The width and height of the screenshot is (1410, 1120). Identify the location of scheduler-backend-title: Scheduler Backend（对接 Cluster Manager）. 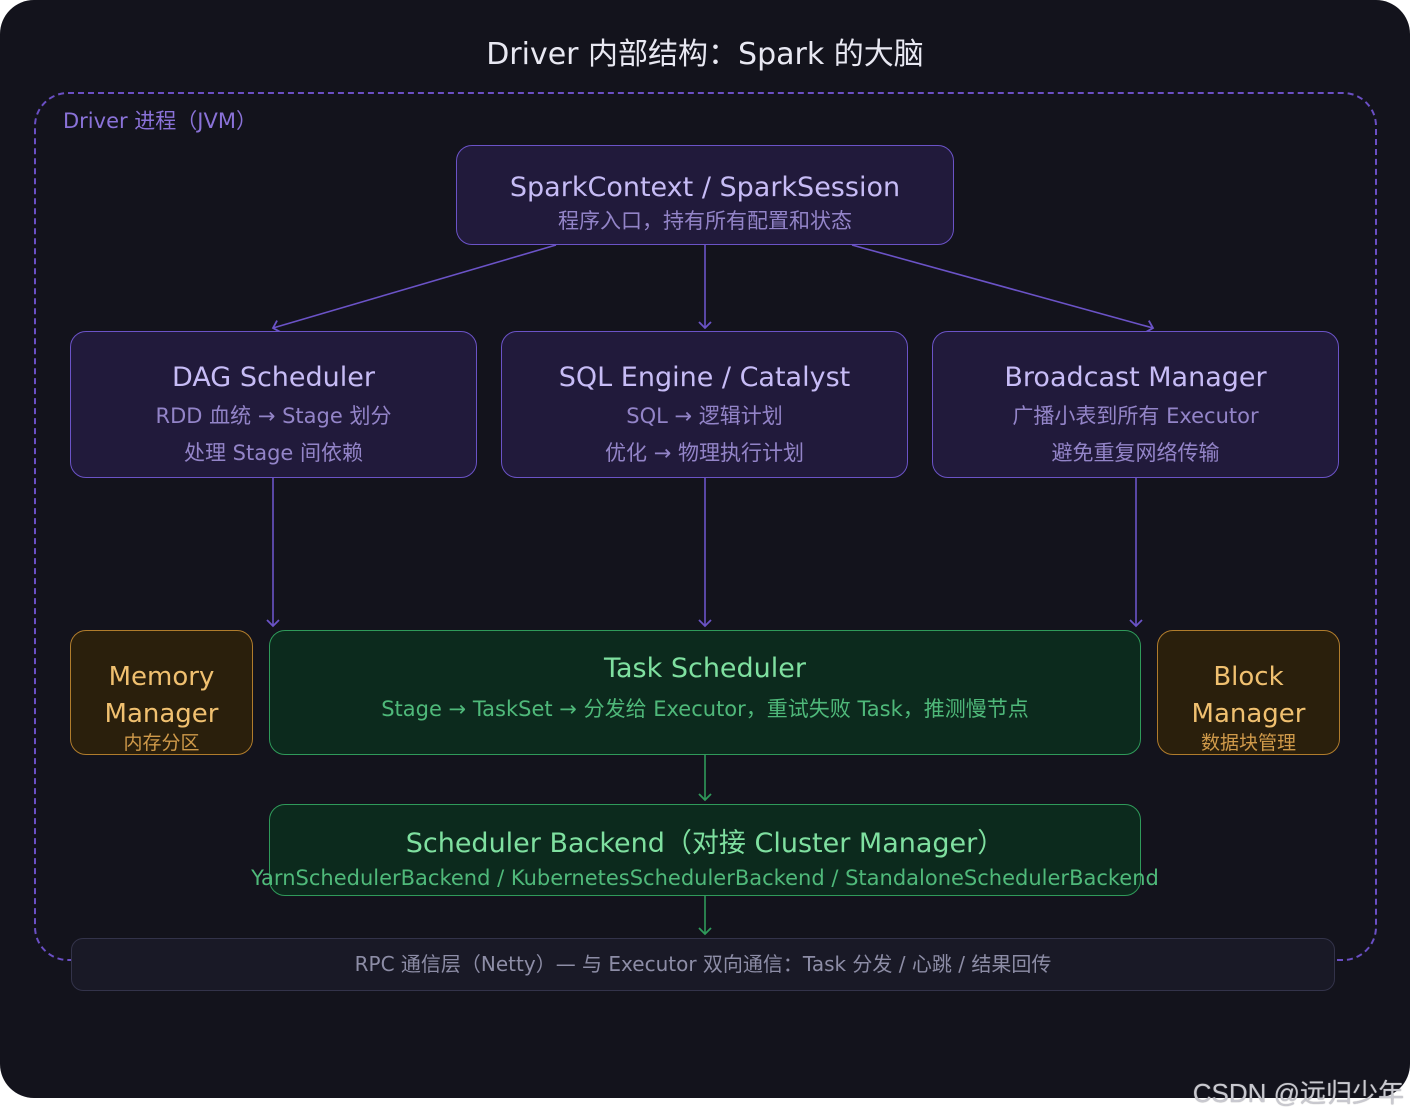
(705, 843).